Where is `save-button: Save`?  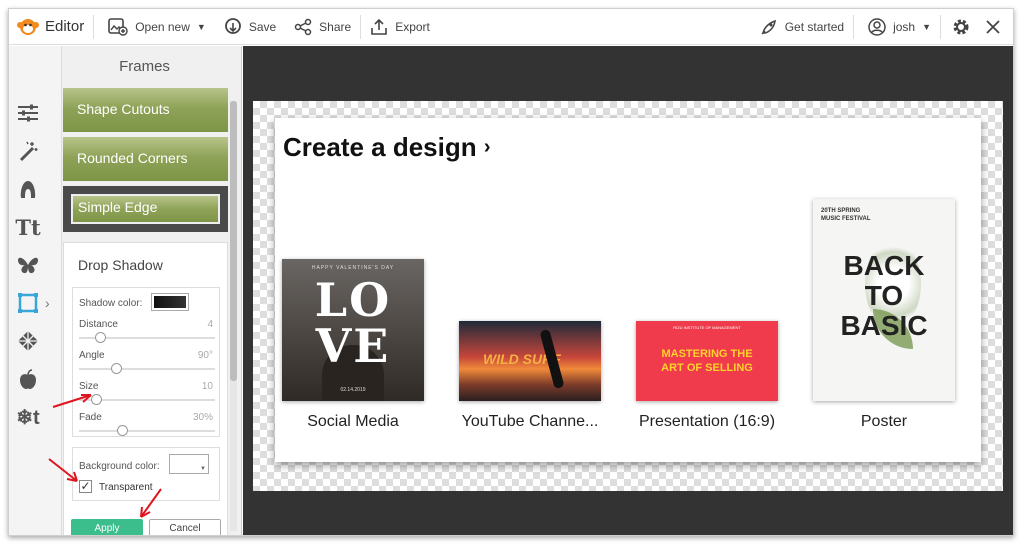 save-button: Save is located at coordinates (250, 27).